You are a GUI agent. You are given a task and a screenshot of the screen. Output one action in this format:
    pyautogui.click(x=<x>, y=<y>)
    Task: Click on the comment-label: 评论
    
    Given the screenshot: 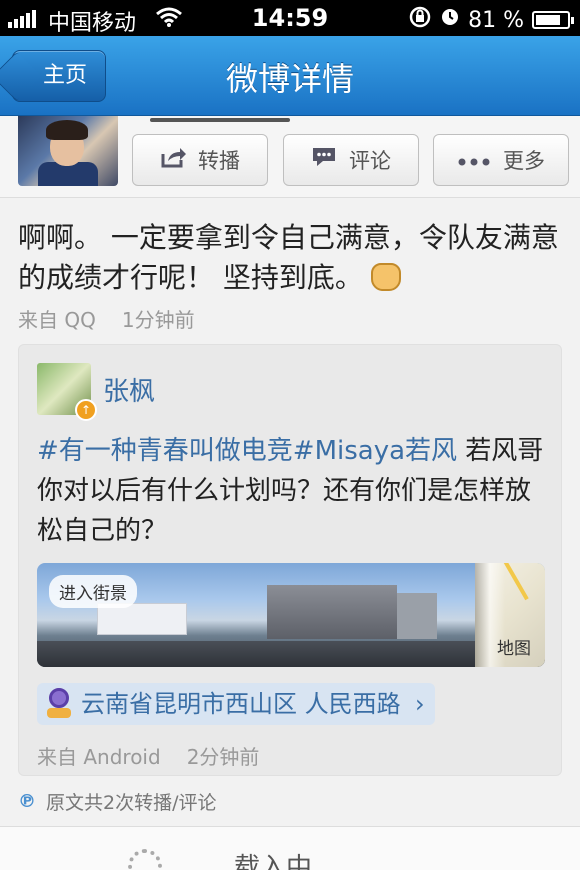 What is the action you would take?
    pyautogui.click(x=370, y=161)
    